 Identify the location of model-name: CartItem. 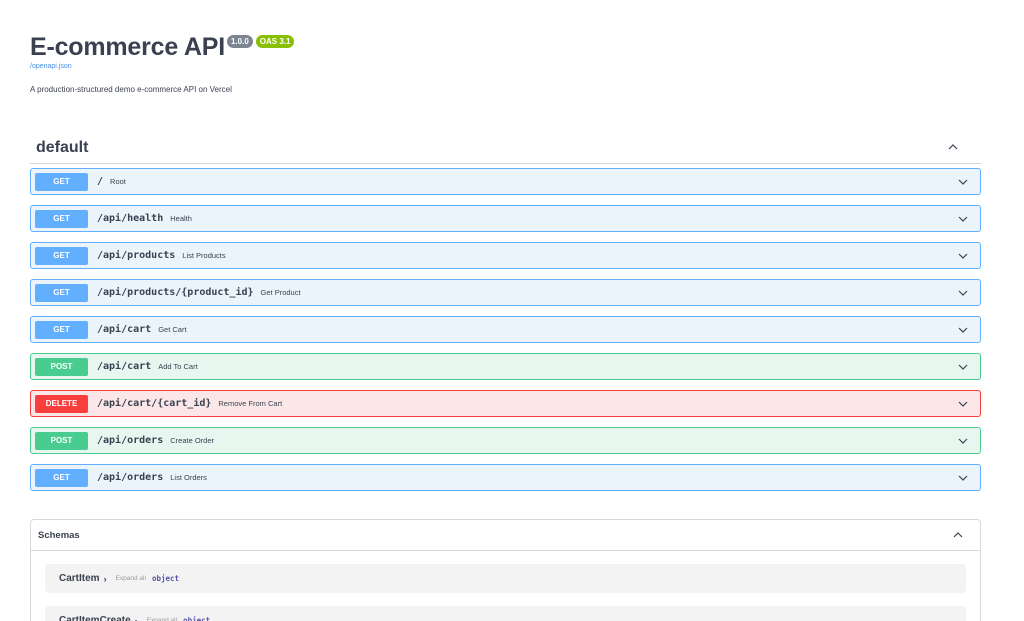
(79, 578).